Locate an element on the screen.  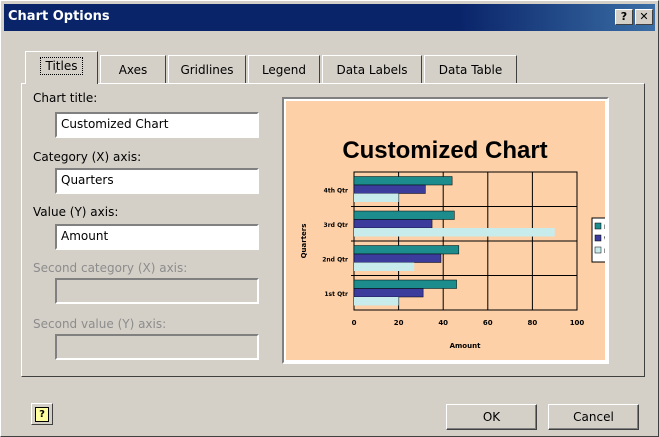
tab-axes-label: Axes is located at coordinates (133, 70).